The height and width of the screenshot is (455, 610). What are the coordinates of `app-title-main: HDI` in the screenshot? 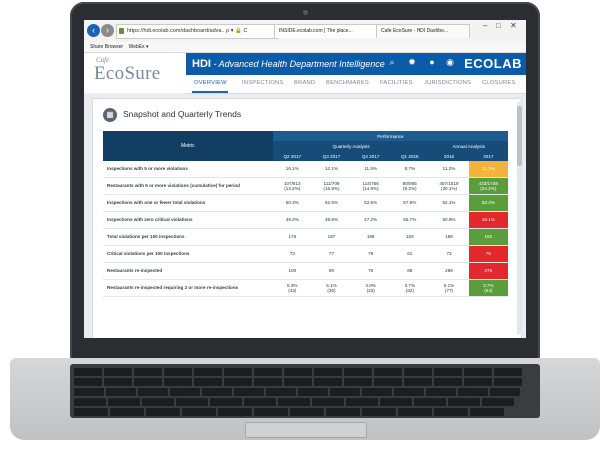 It's located at (201, 64).